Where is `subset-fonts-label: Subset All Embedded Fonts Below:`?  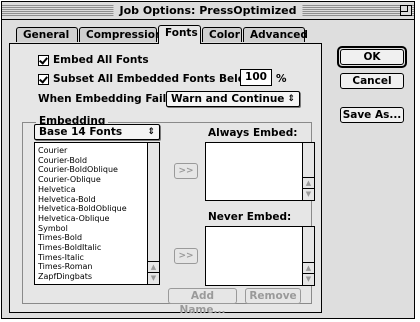 subset-fonts-label: Subset All Embedded Fonts Below: is located at coordinates (156, 79).